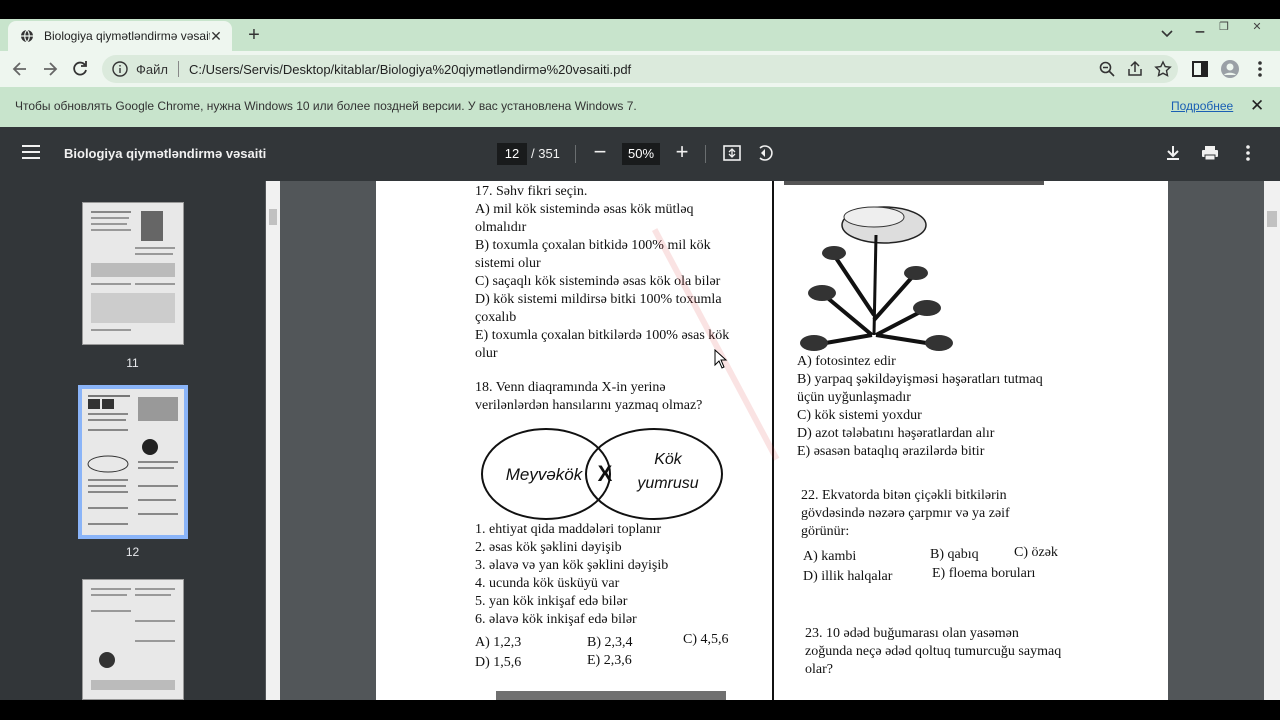  Describe the element at coordinates (859, 415) in the screenshot. I see `answer-option: C) kök sistemi yoxdur` at that location.